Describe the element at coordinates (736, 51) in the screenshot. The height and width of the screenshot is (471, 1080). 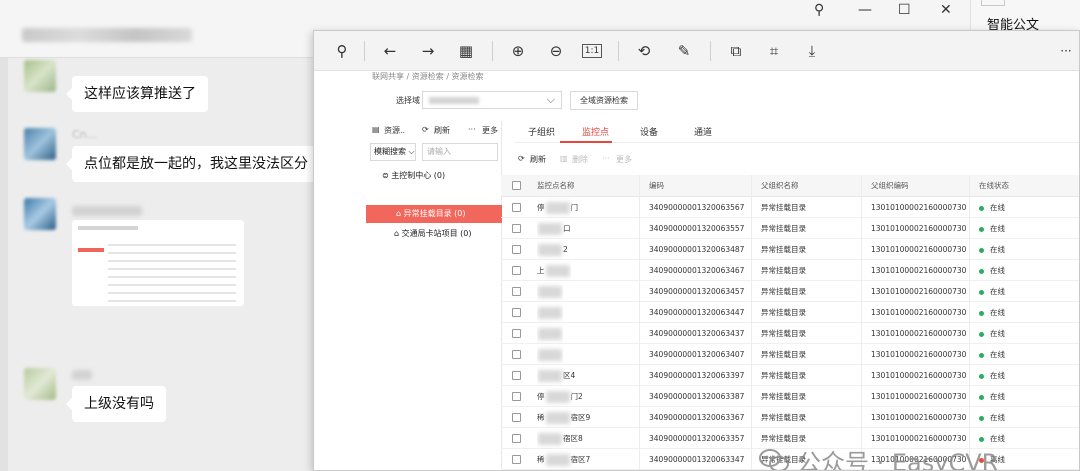
I see `translate-icon: ⧉` at that location.